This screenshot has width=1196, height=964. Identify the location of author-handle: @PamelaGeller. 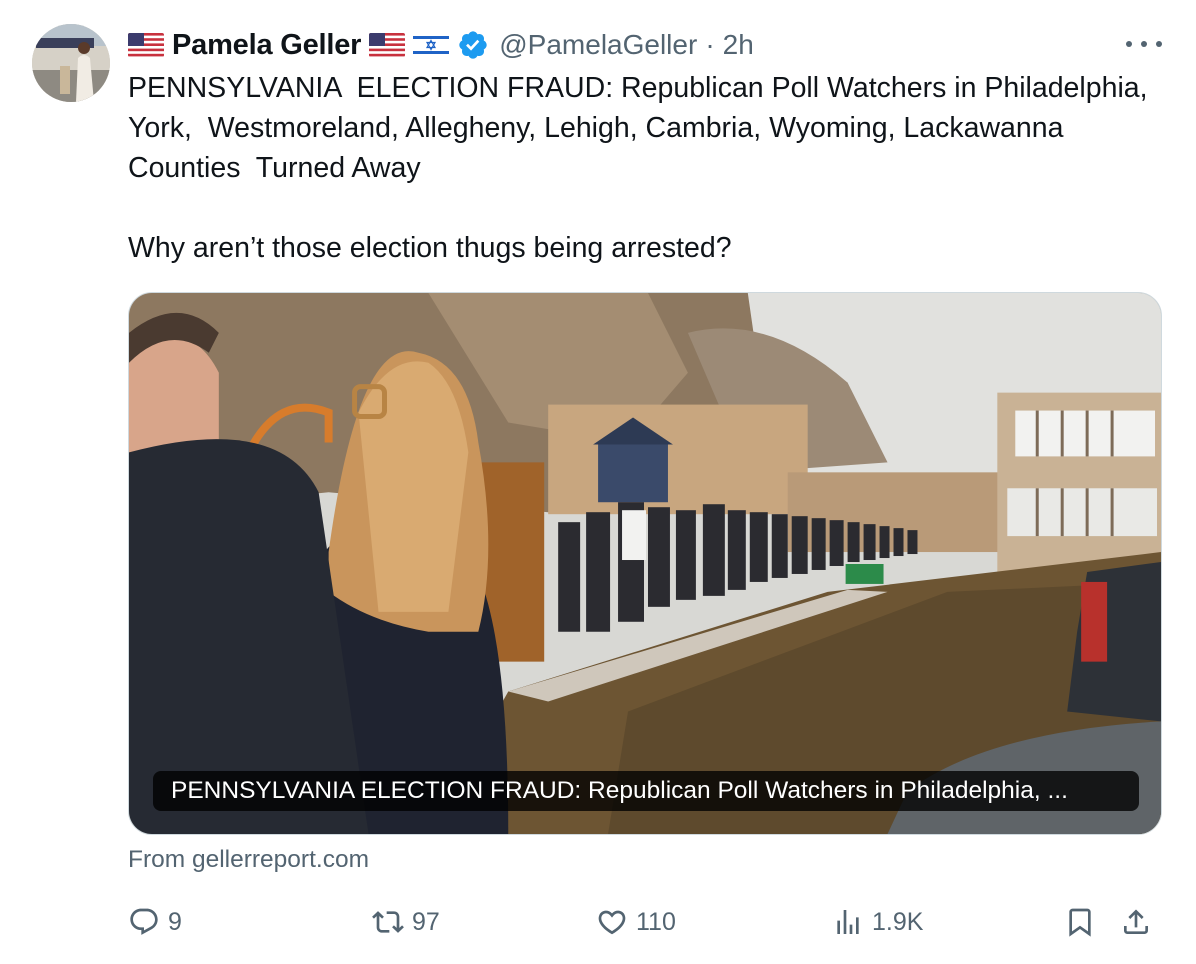
(598, 45).